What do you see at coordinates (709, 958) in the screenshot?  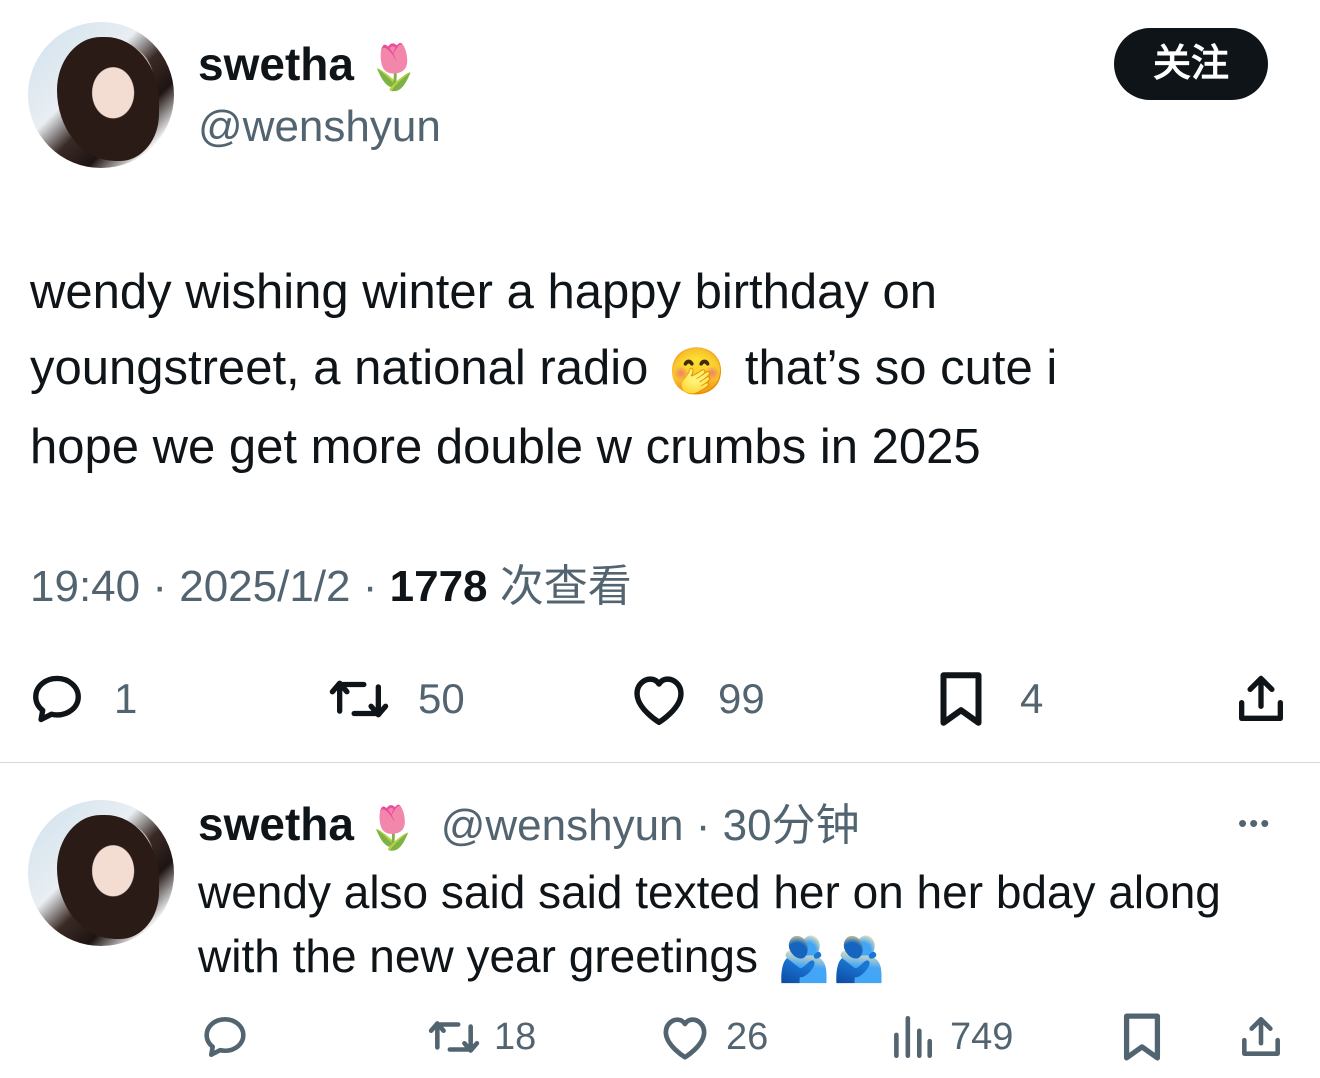 I see `reply-text-line-2: with the new year greetings 🫂🫂` at bounding box center [709, 958].